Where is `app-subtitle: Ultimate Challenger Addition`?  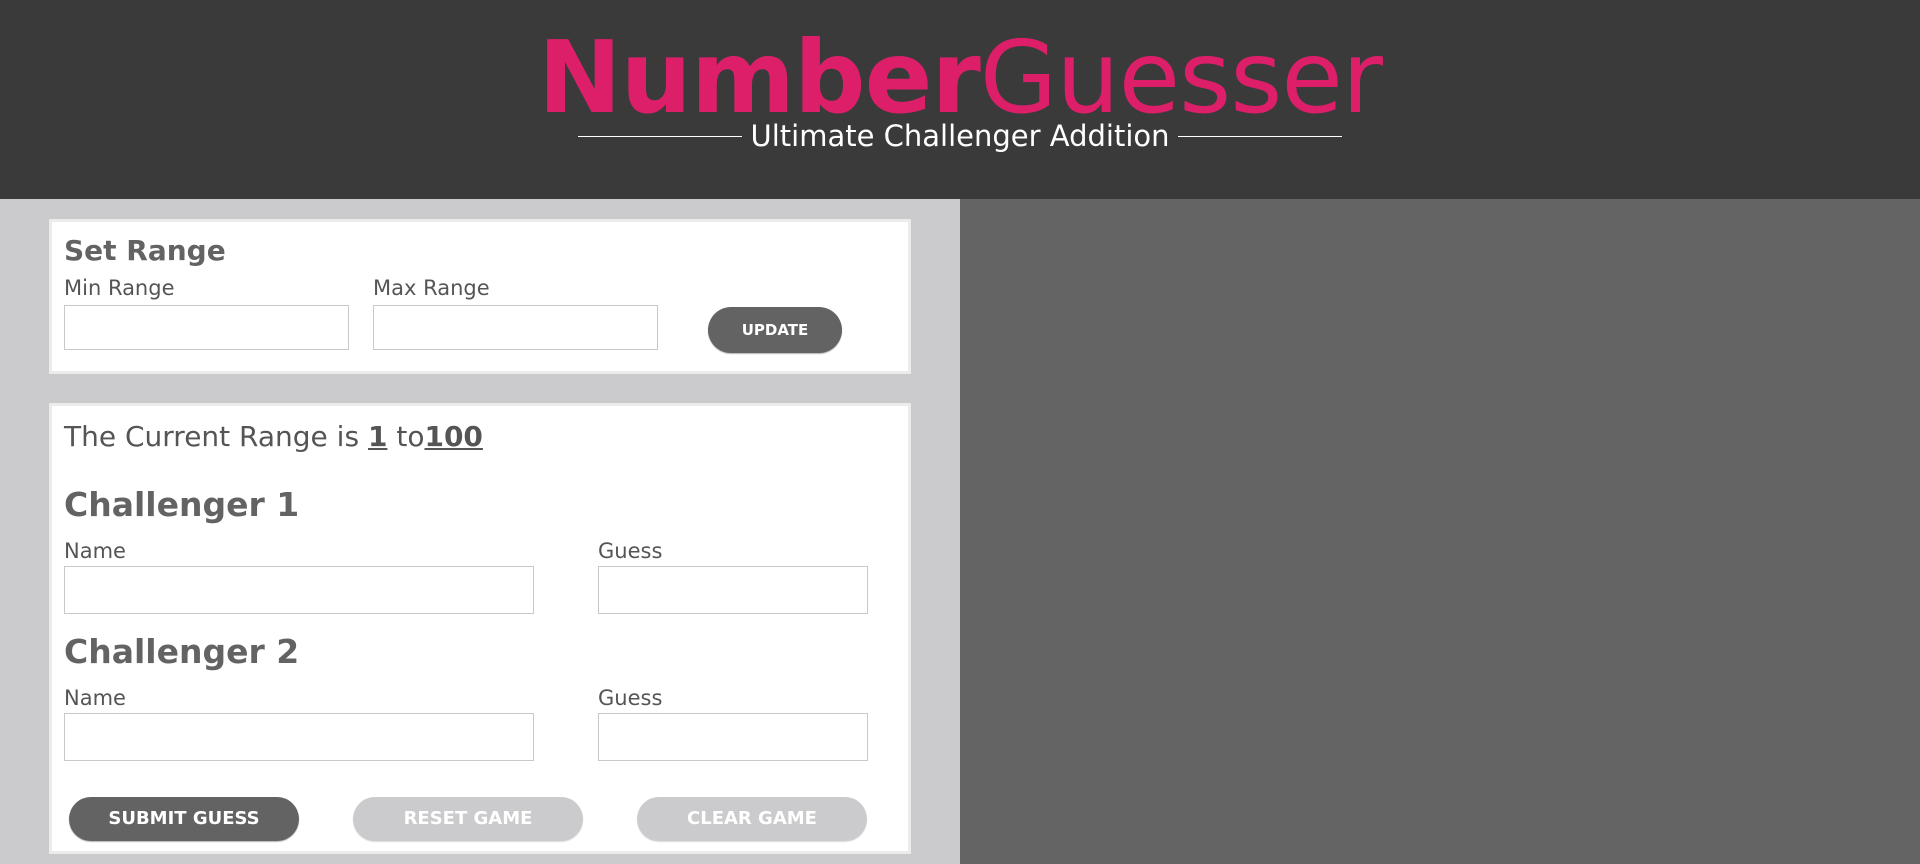
app-subtitle: Ultimate Challenger Addition is located at coordinates (960, 136).